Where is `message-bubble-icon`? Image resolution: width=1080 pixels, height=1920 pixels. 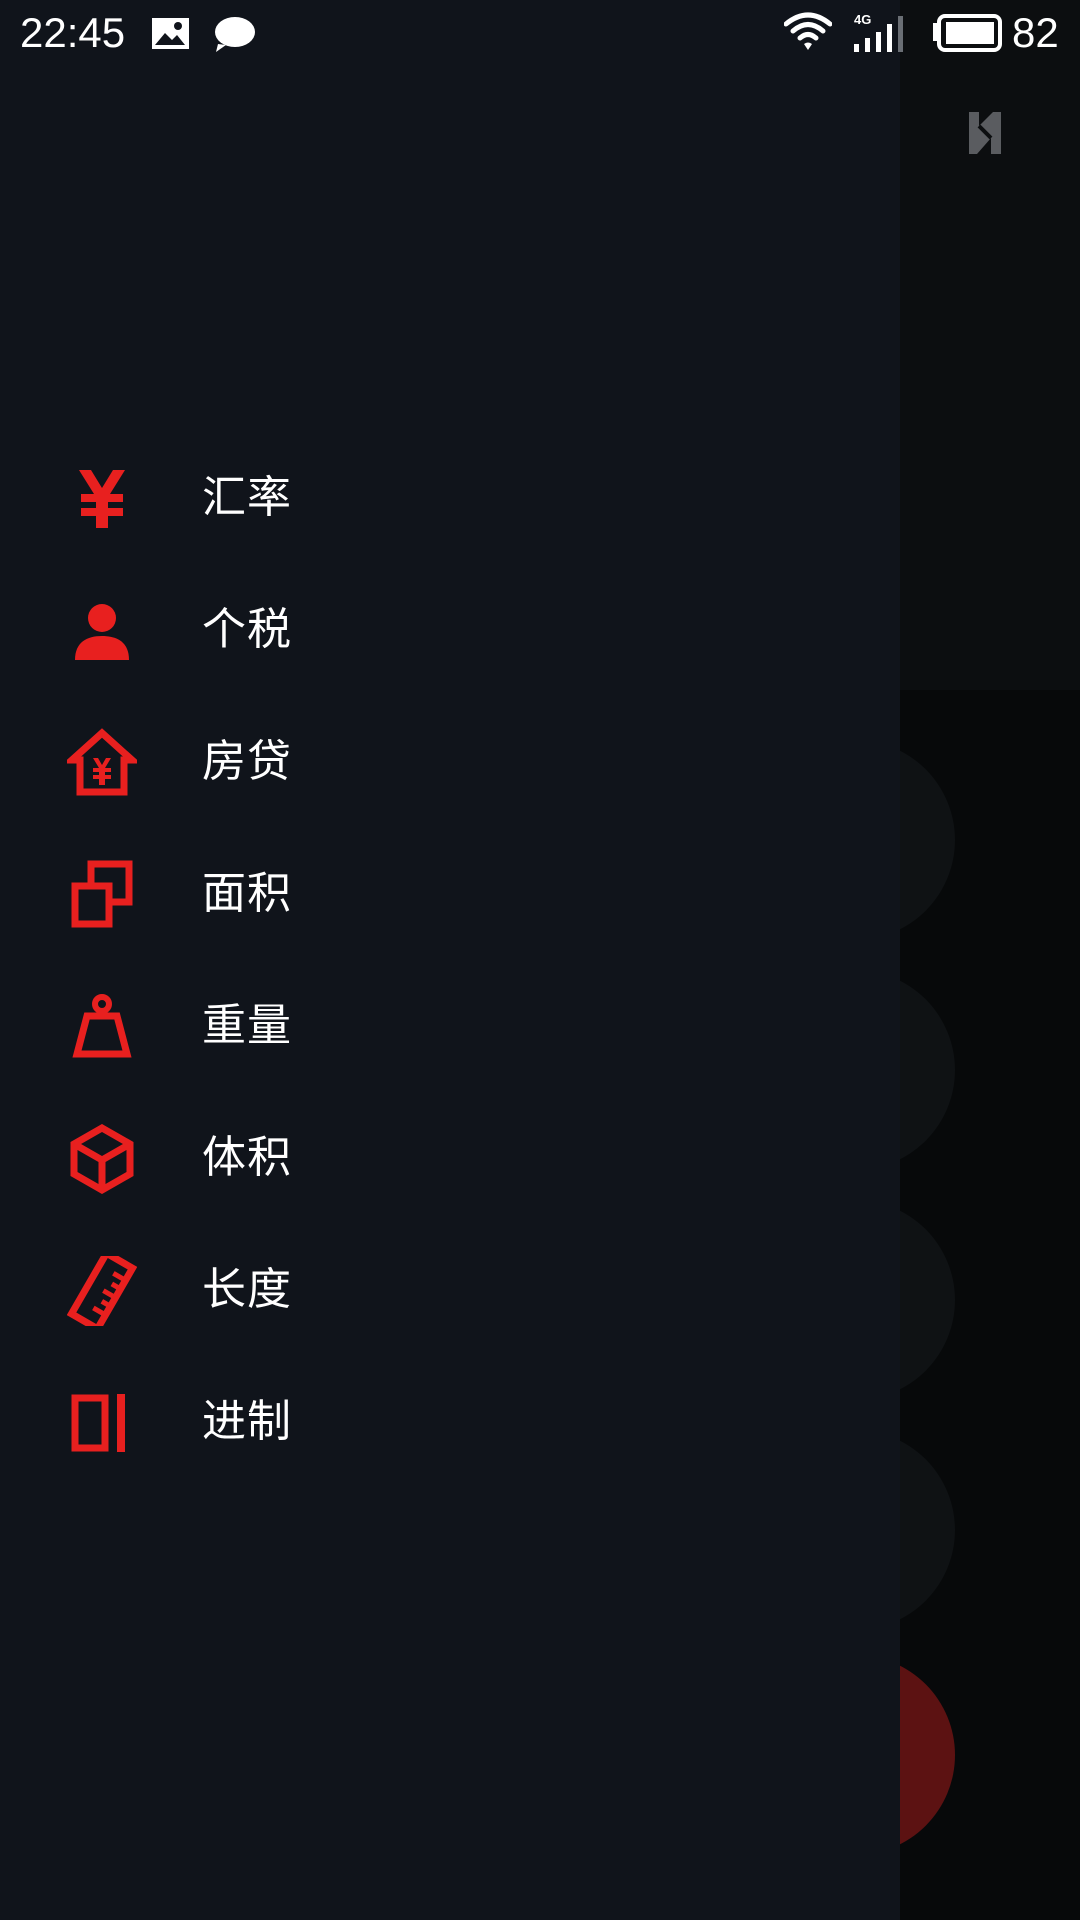
message-bubble-icon is located at coordinates (235, 34).